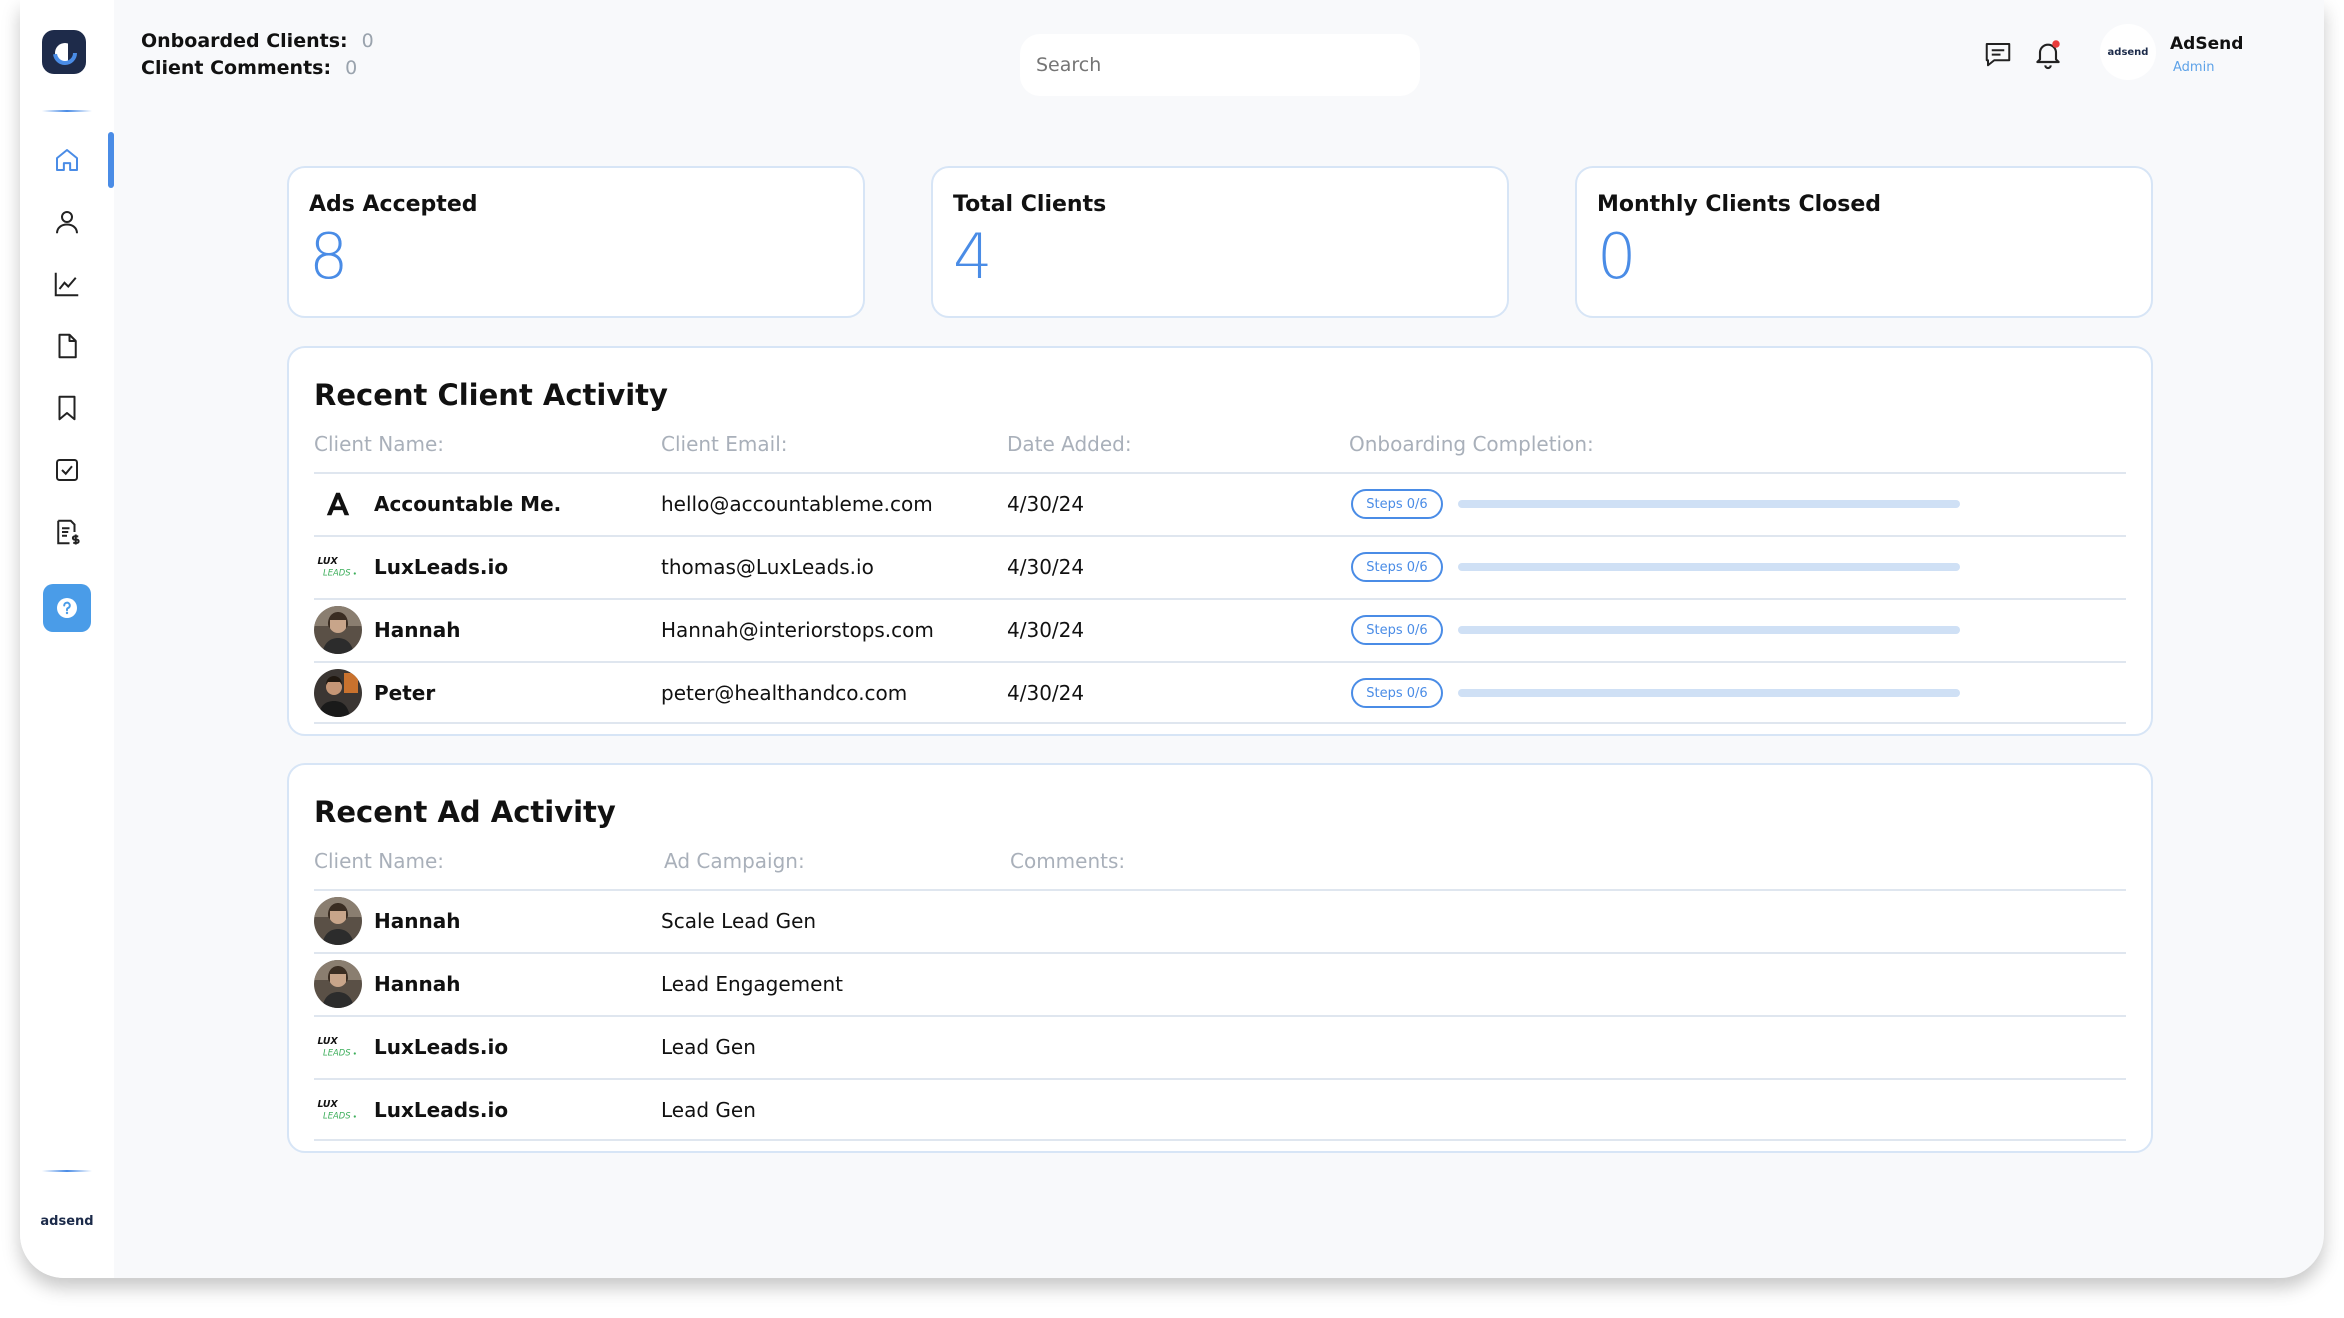  I want to click on user-avatar: adsend, so click(2128, 52).